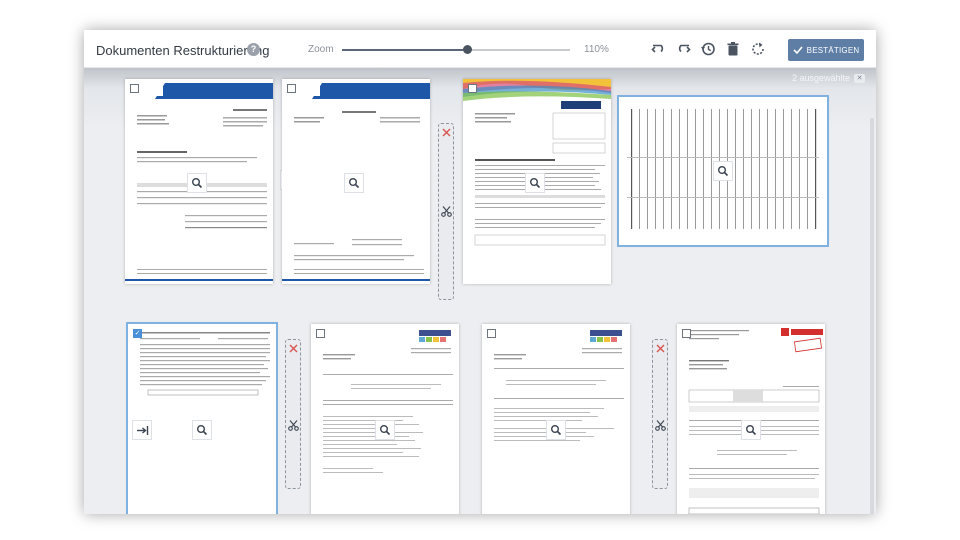  I want to click on undo-icon, so click(659, 49).